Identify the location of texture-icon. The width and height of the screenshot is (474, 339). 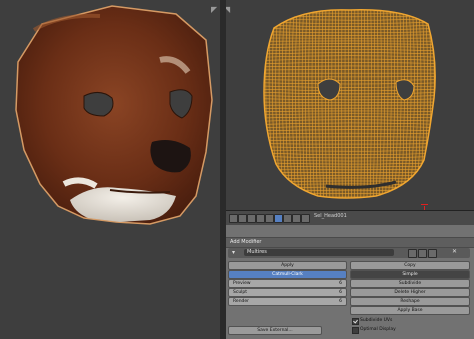
(305, 218).